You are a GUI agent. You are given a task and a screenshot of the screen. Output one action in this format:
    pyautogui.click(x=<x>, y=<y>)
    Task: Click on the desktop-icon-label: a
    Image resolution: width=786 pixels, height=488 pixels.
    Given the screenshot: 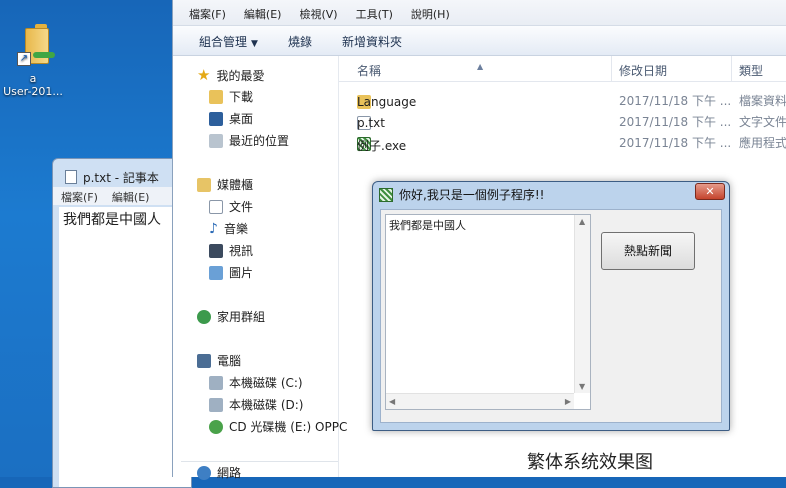 What is the action you would take?
    pyautogui.click(x=33, y=78)
    